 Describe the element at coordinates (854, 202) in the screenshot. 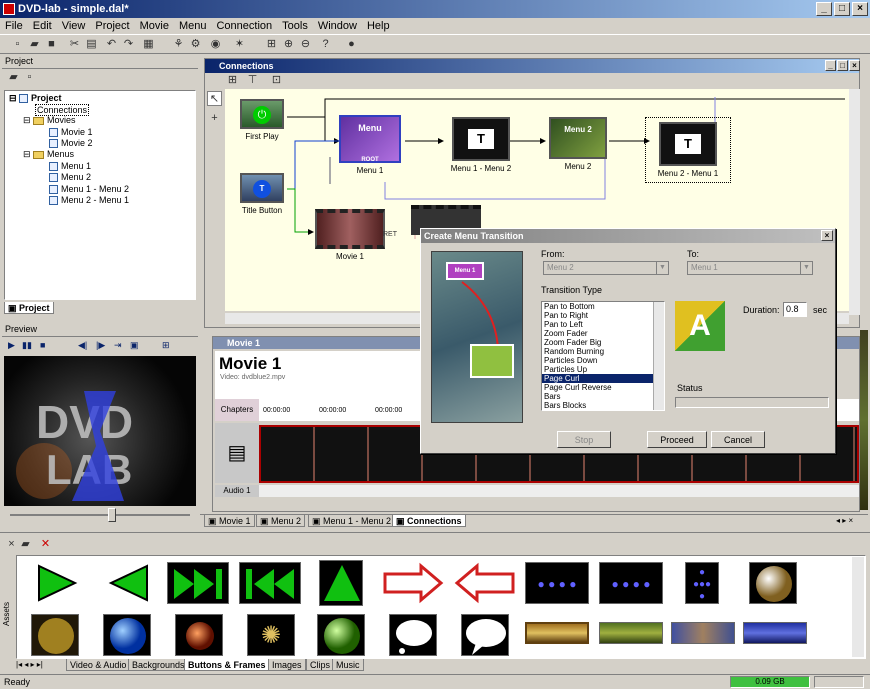

I see `conn-vscroll` at that location.